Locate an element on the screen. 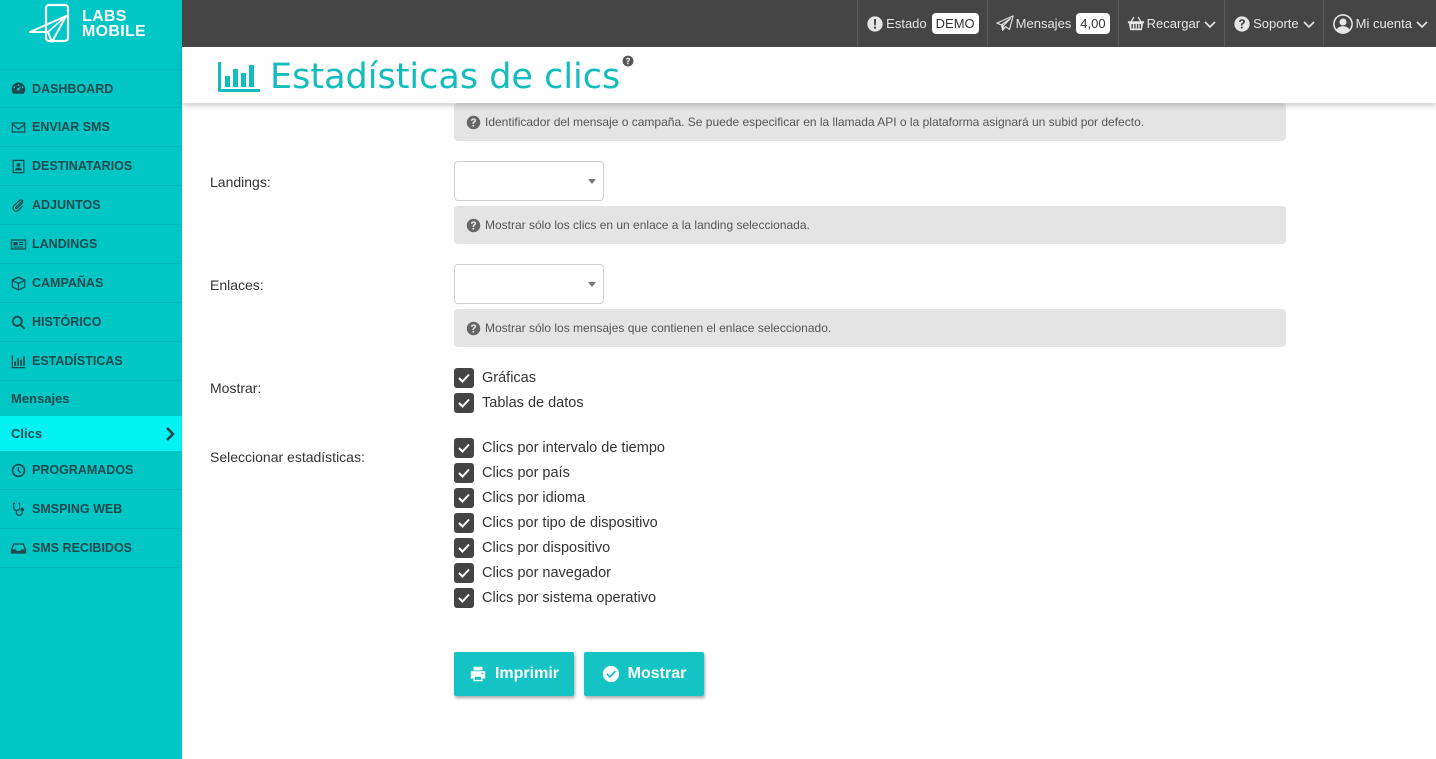  print-button: Imprimir is located at coordinates (514, 674).